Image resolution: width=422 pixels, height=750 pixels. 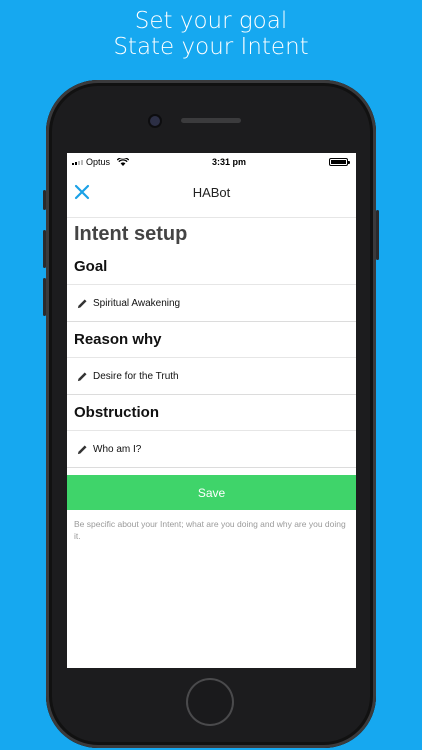 What do you see at coordinates (211, 21) in the screenshot?
I see `headline-line-1: Set your goal` at bounding box center [211, 21].